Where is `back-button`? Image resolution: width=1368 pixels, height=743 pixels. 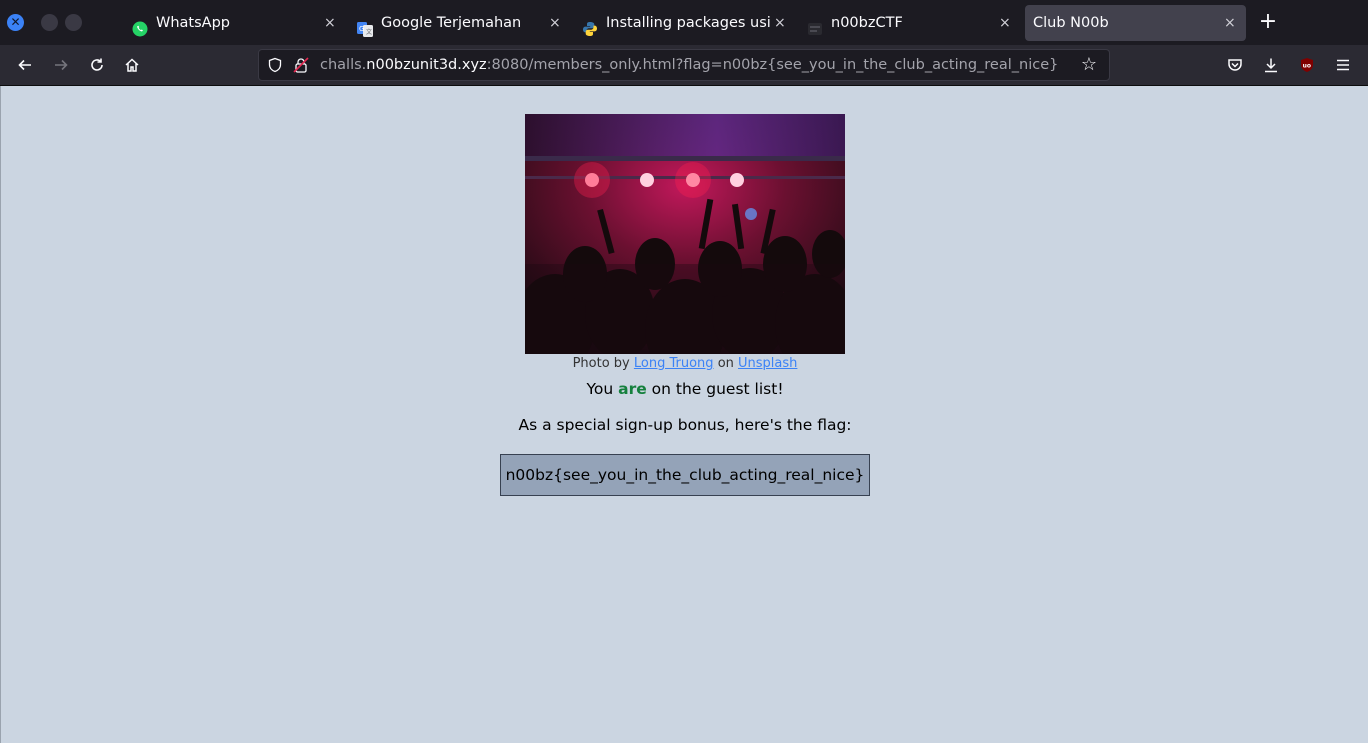 back-button is located at coordinates (25, 65).